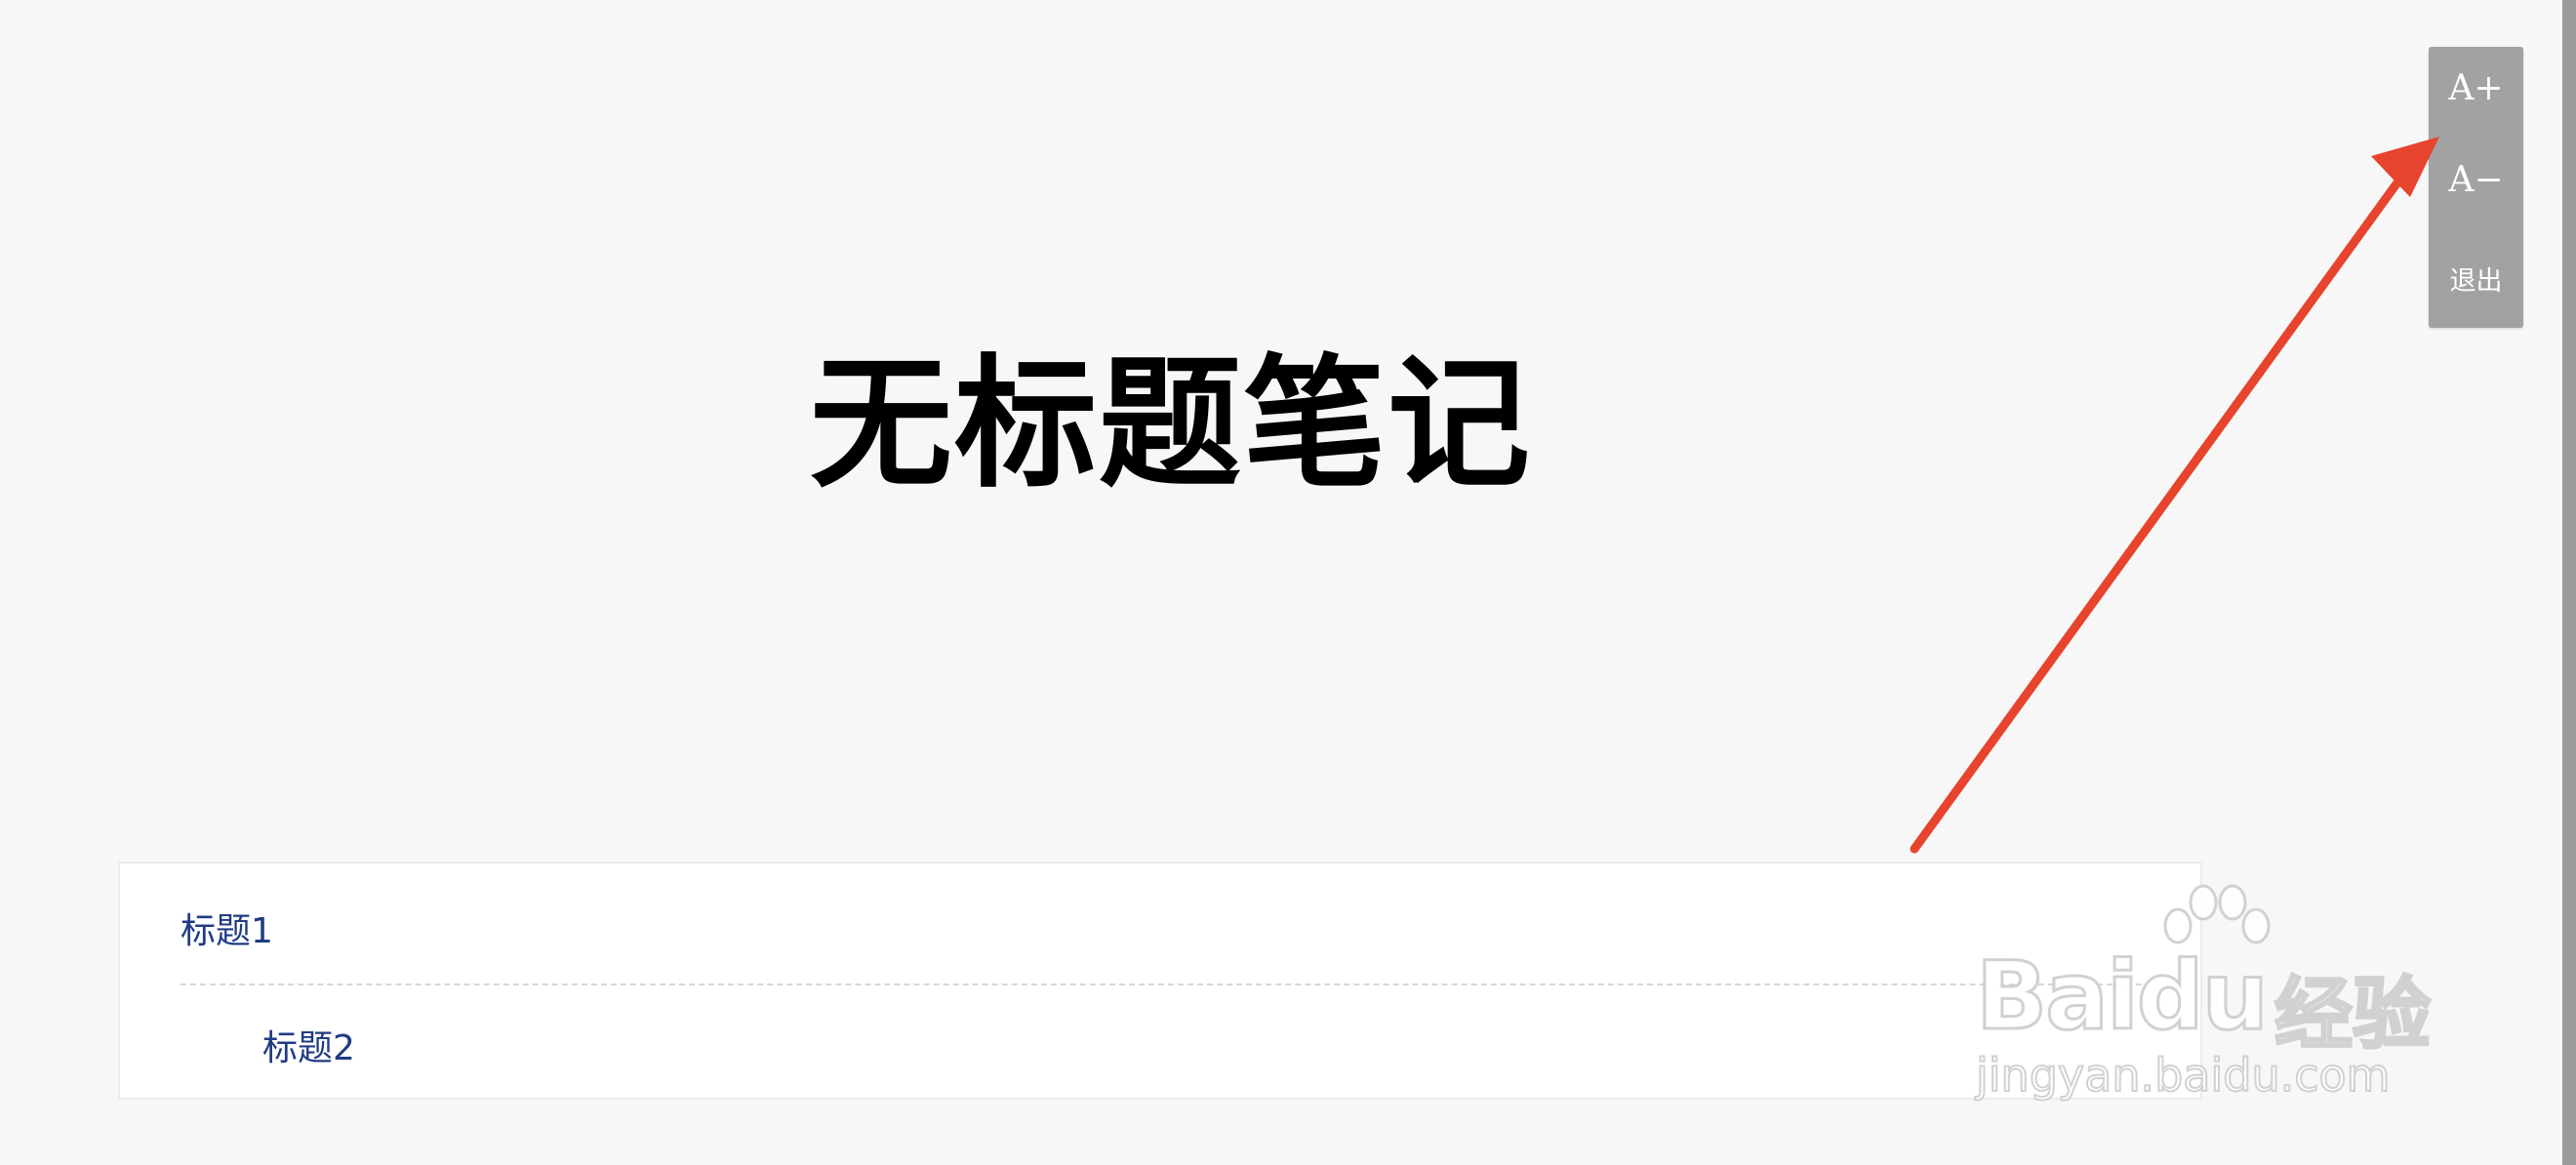  I want to click on baidu-jingyan-watermark: Baidu 经验 jingyan.baidu.com, so click(2219, 993).